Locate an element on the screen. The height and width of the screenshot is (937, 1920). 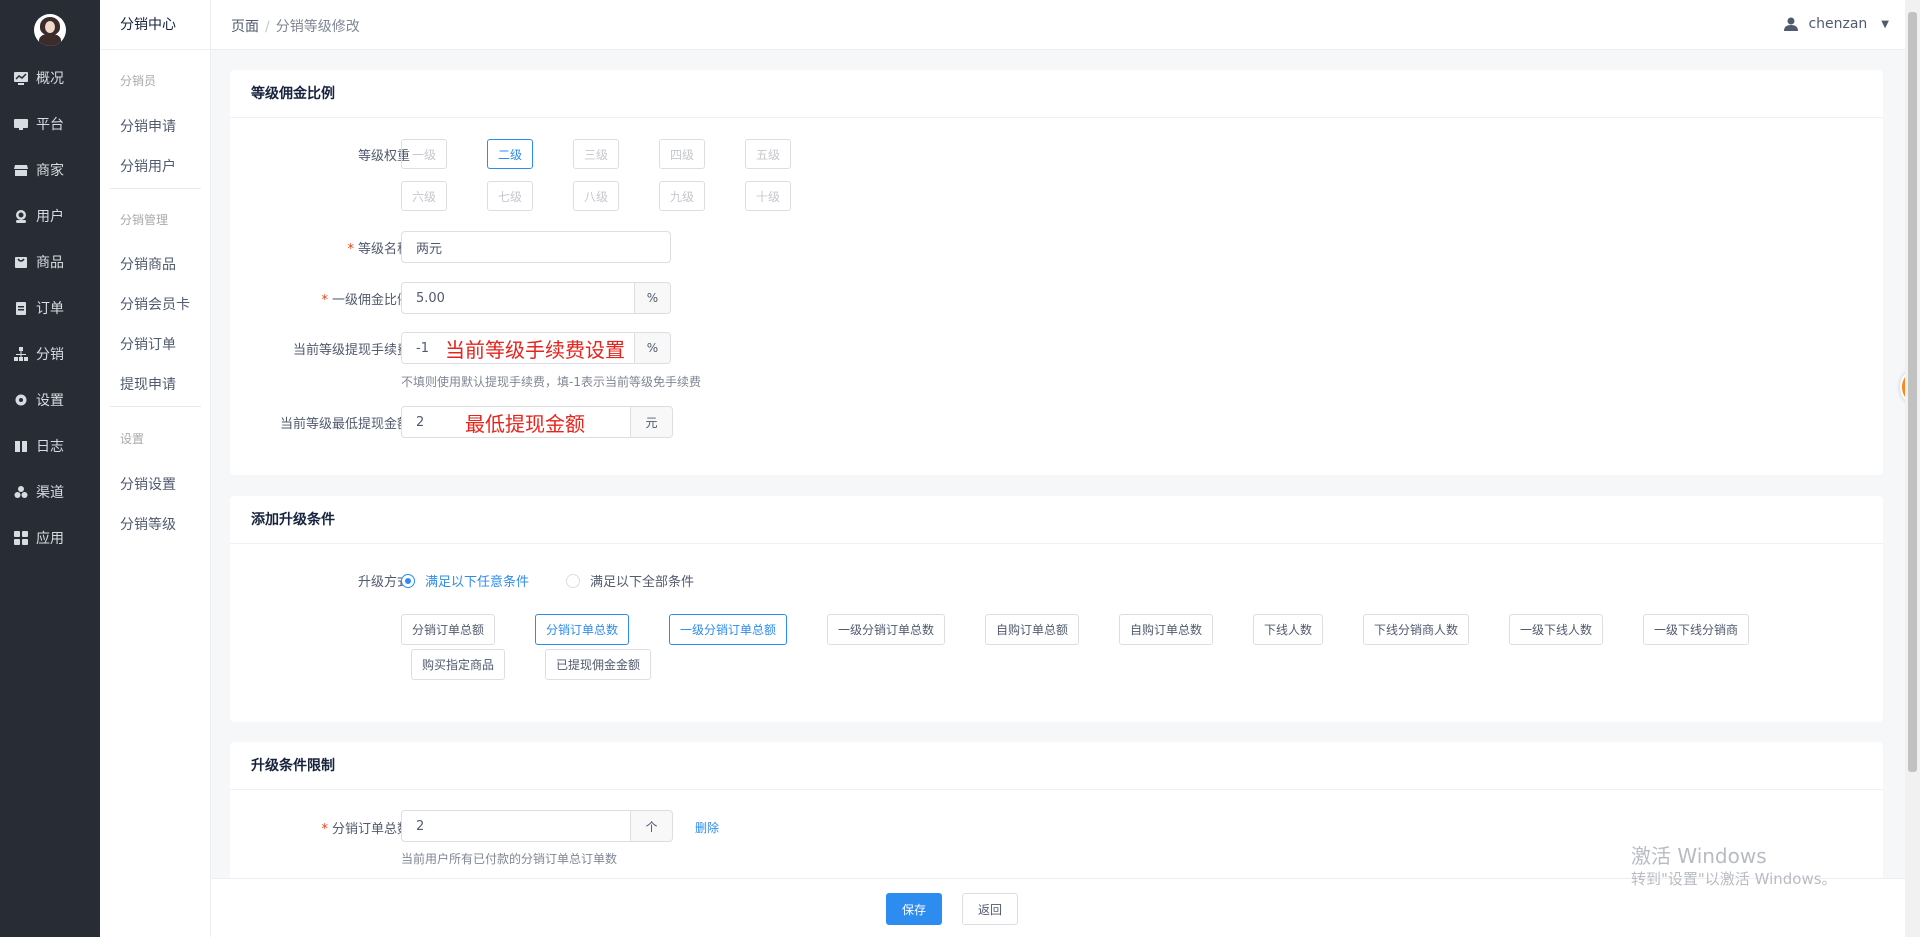
nav-item-users: 用户 is located at coordinates (50, 216).